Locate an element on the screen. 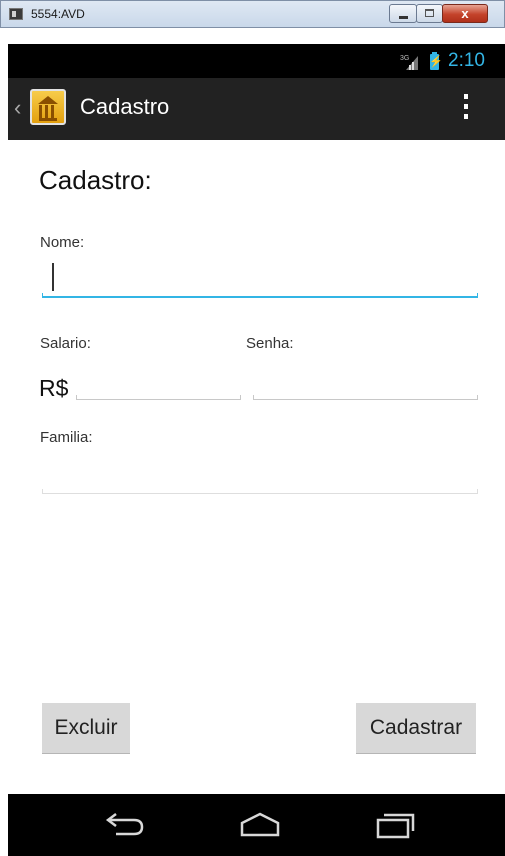  salario-label: Salario: is located at coordinates (65, 343).